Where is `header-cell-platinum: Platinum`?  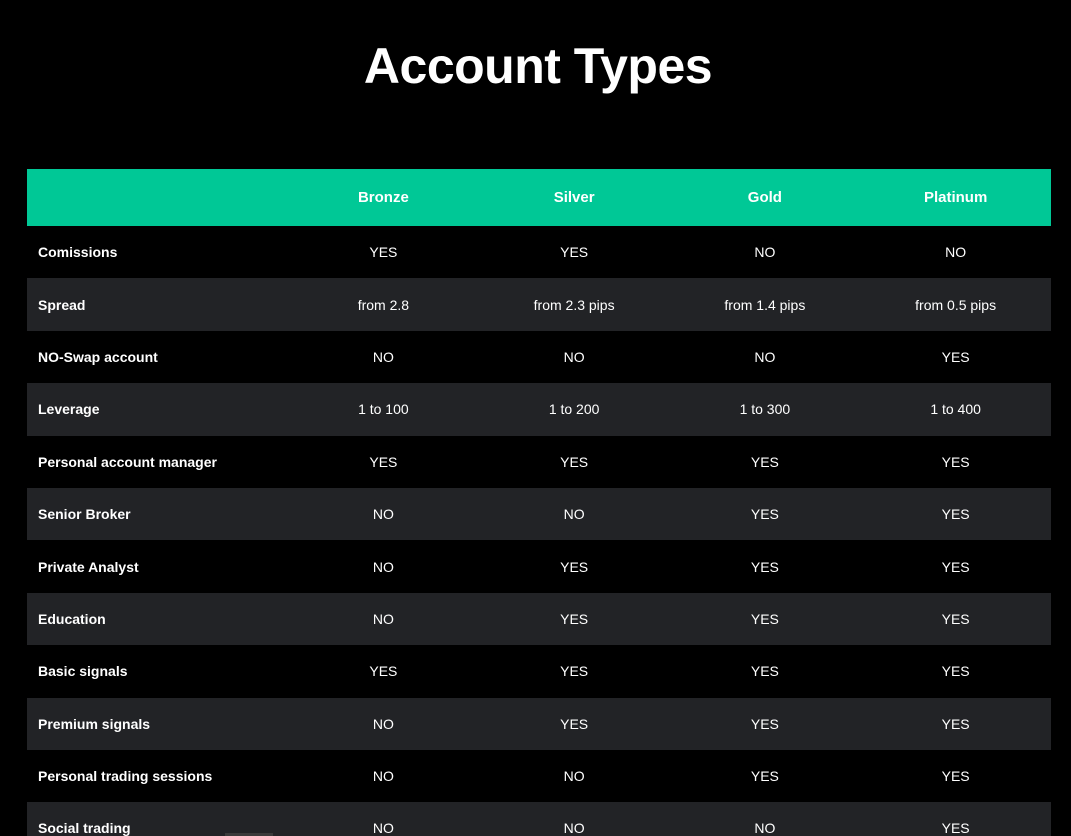 header-cell-platinum: Platinum is located at coordinates (955, 197).